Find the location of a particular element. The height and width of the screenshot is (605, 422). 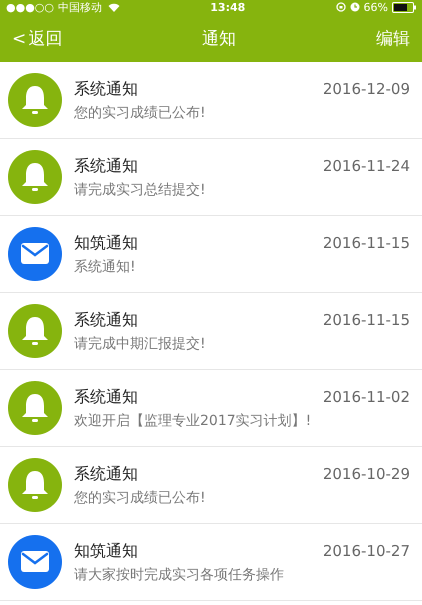

notification-item: 系统通知 2016-11-24 请完成实习总结提交! is located at coordinates (211, 177).